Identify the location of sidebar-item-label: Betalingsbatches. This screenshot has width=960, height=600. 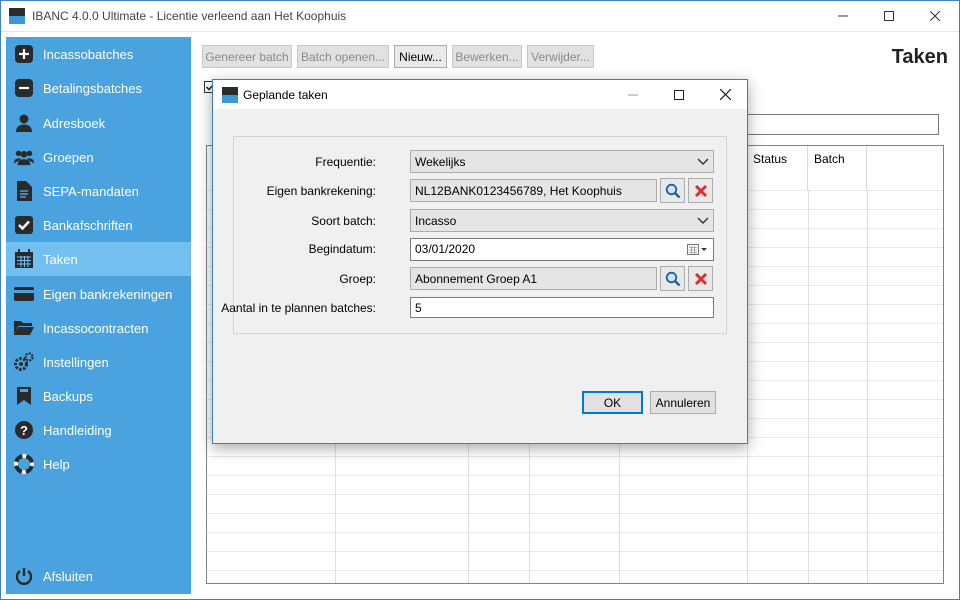
(93, 88).